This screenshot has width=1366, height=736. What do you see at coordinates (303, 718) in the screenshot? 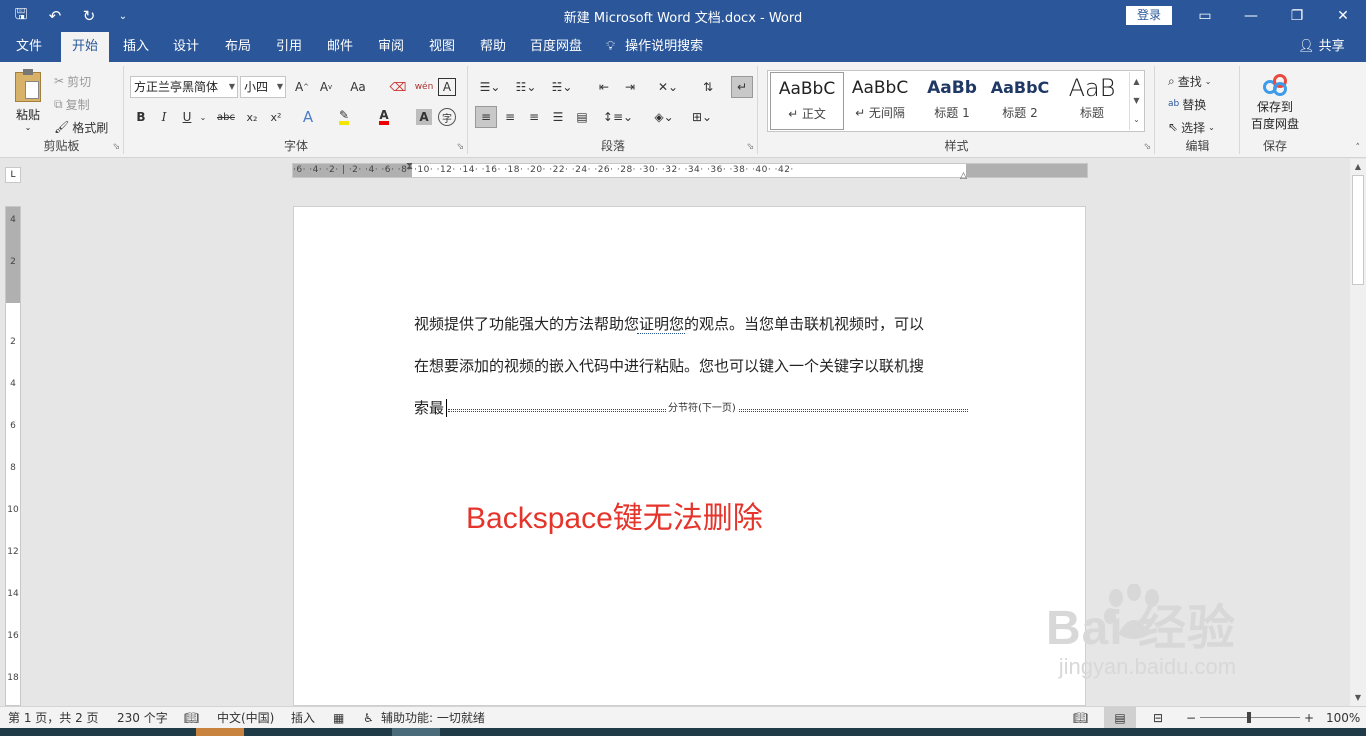
I see `insert-mode: 插入` at bounding box center [303, 718].